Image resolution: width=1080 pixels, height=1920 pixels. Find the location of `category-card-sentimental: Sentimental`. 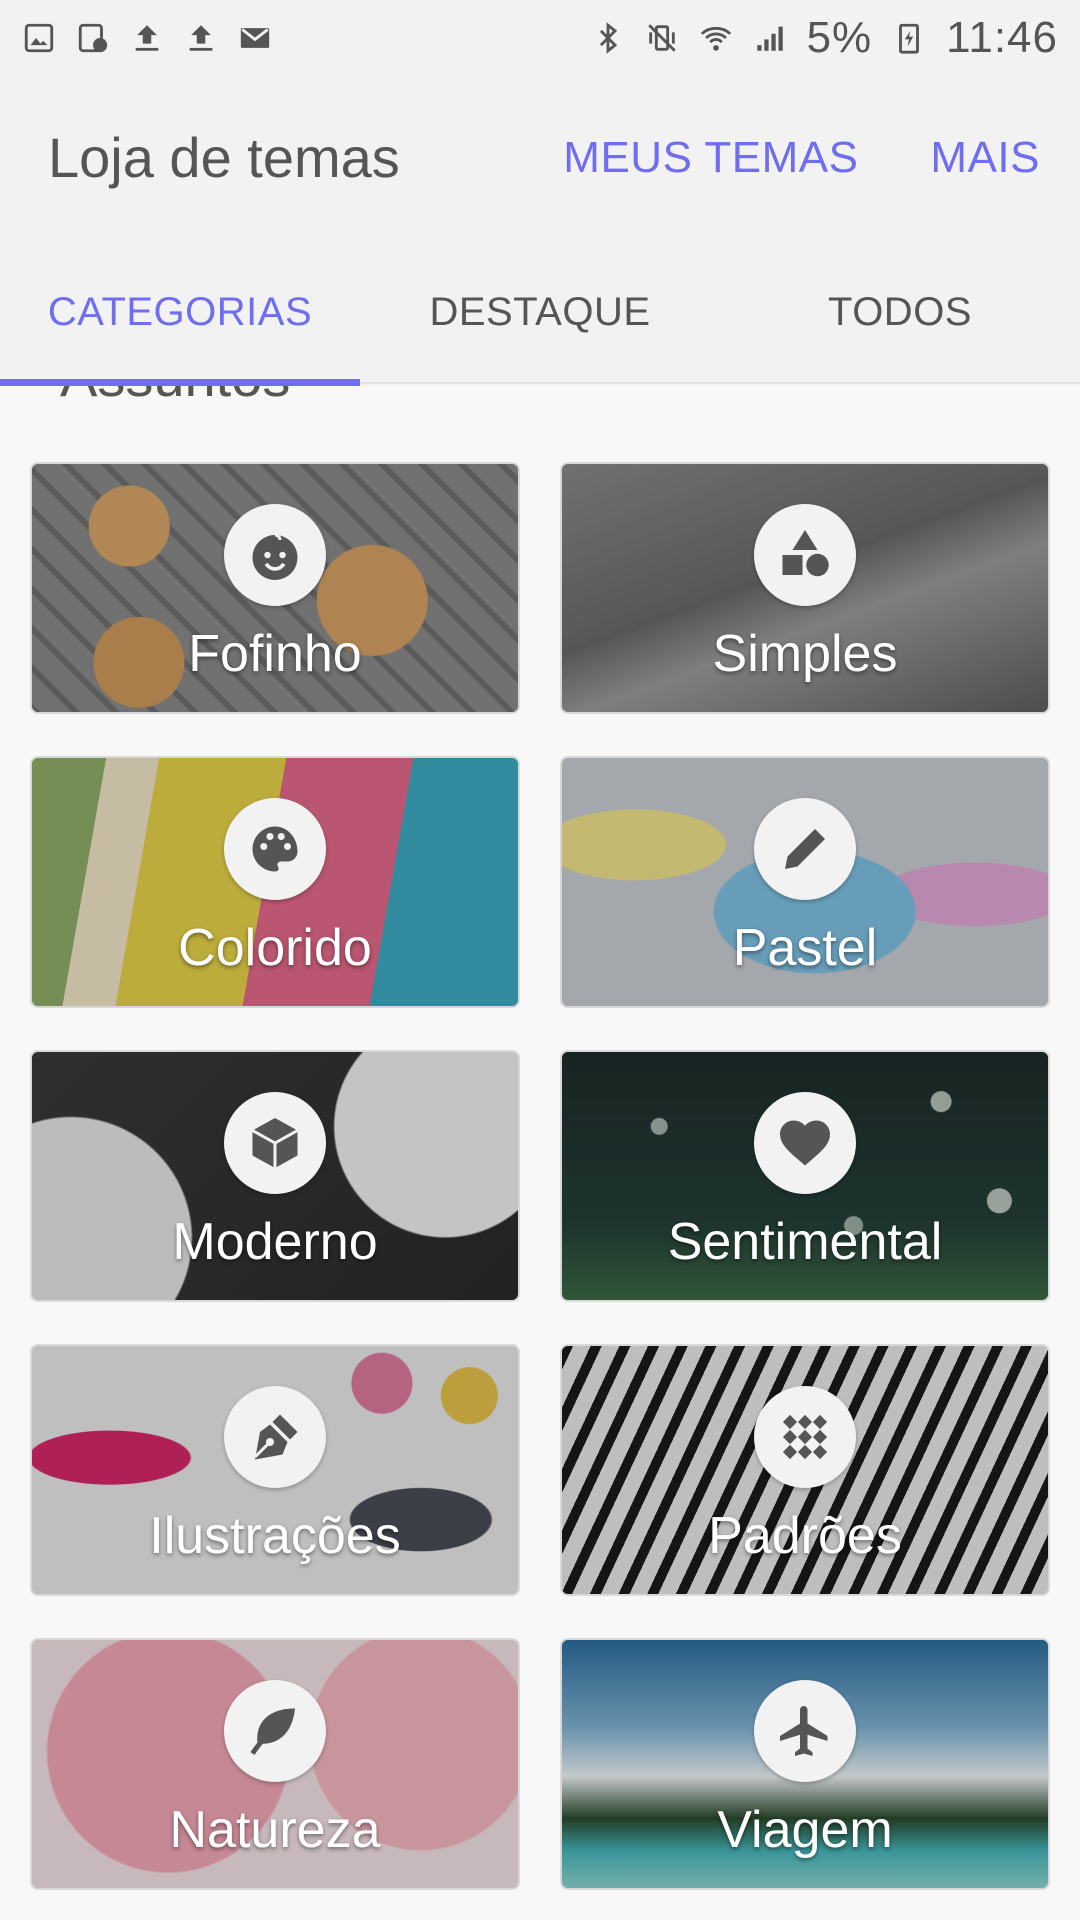

category-card-sentimental: Sentimental is located at coordinates (805, 1176).